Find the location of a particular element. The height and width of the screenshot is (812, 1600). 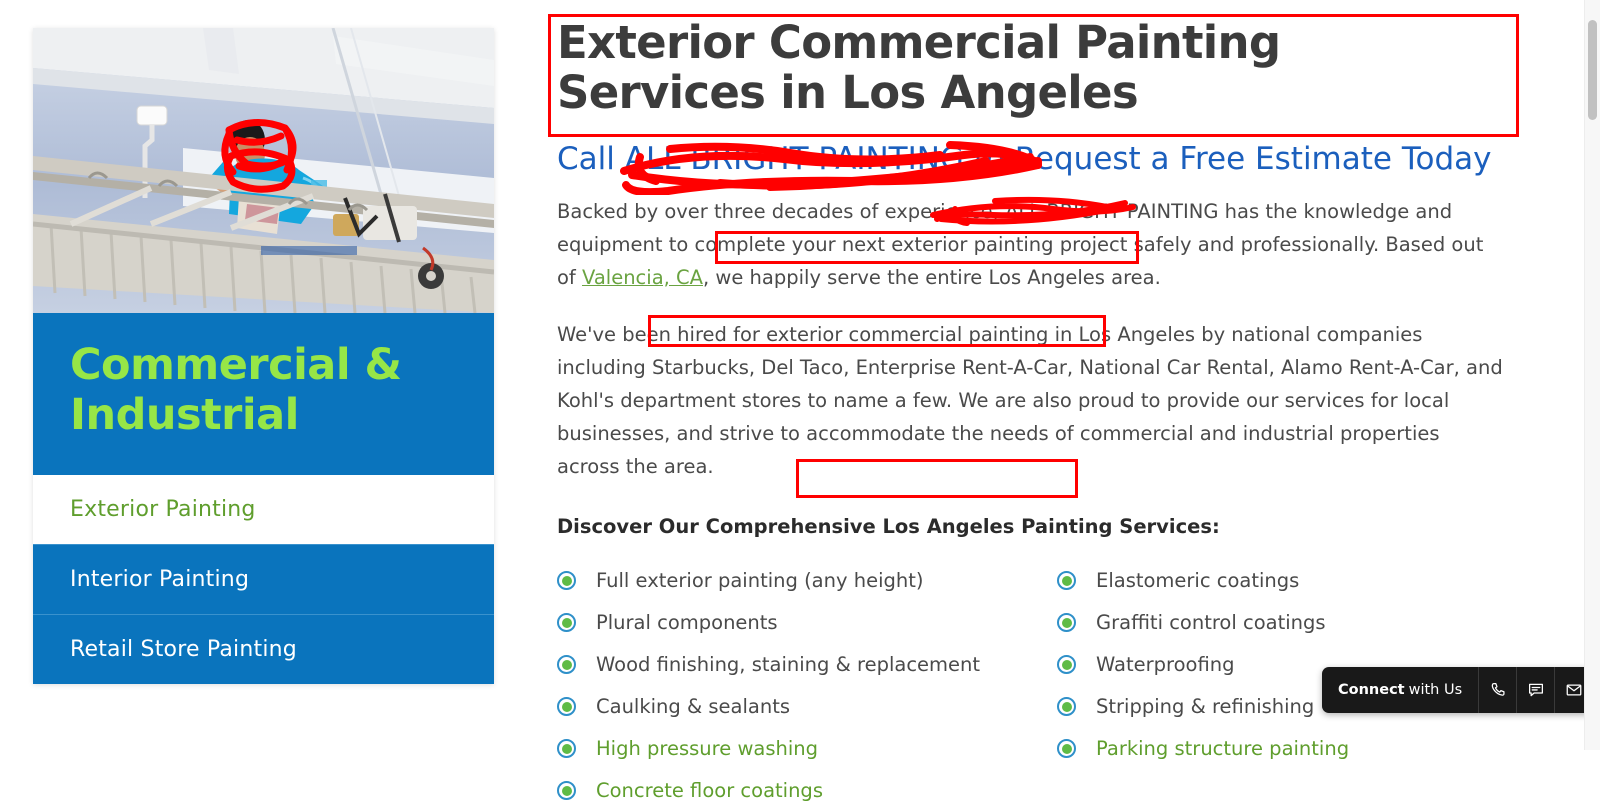

service-label: Caulking & sealants is located at coordinates (693, 707).